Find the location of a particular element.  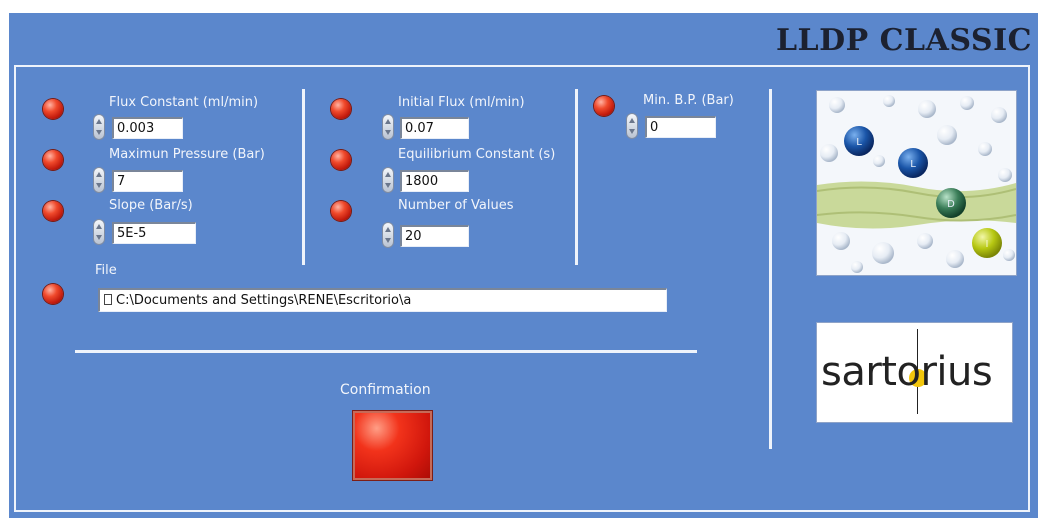

initial-flux-spinner is located at coordinates (388, 127).